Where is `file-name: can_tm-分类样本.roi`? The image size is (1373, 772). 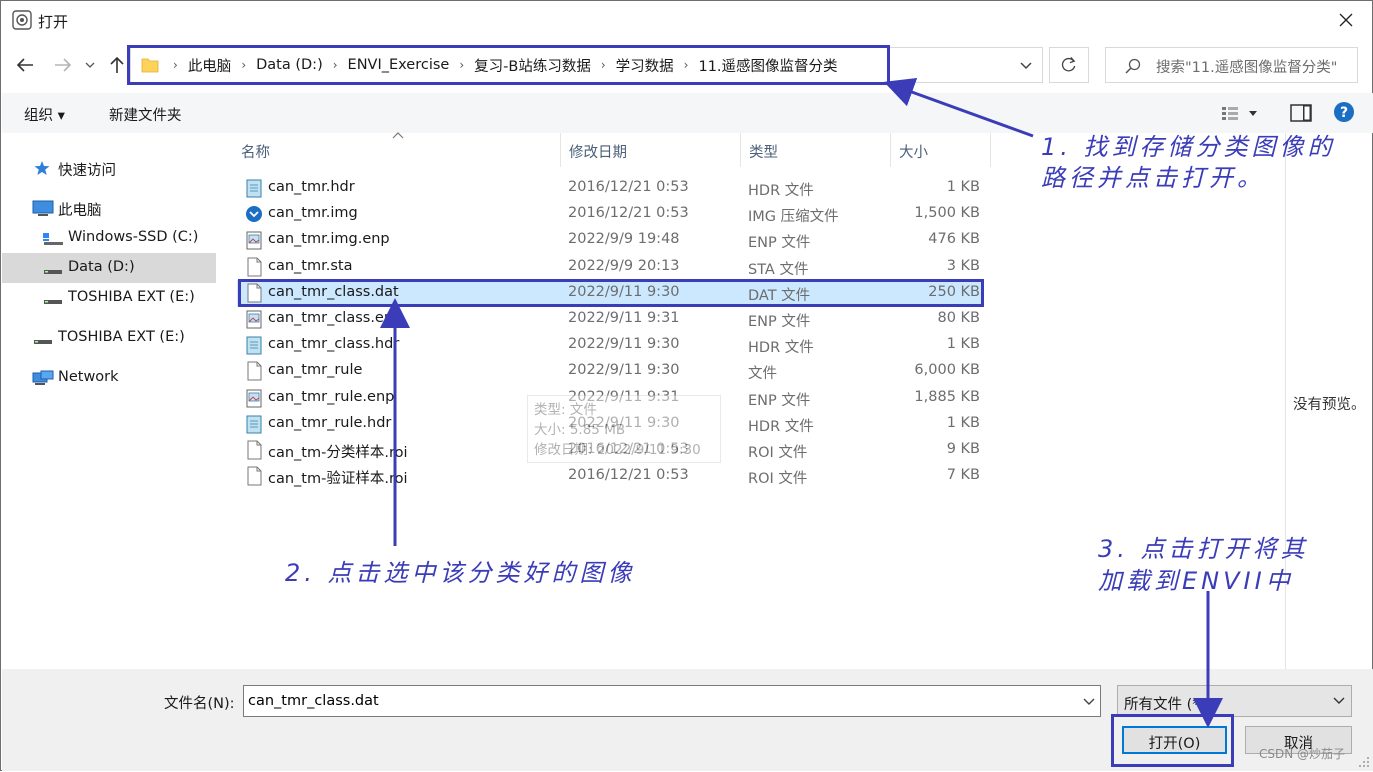
file-name: can_tm-分类样本.roi is located at coordinates (338, 453).